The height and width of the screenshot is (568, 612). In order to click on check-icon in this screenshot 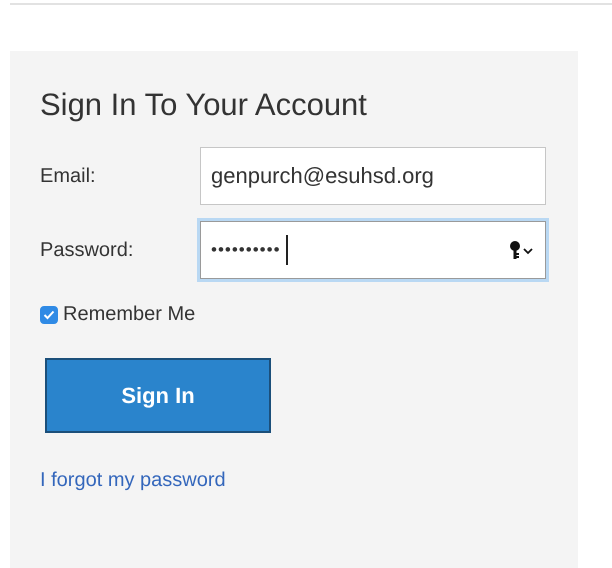, I will do `click(49, 315)`.